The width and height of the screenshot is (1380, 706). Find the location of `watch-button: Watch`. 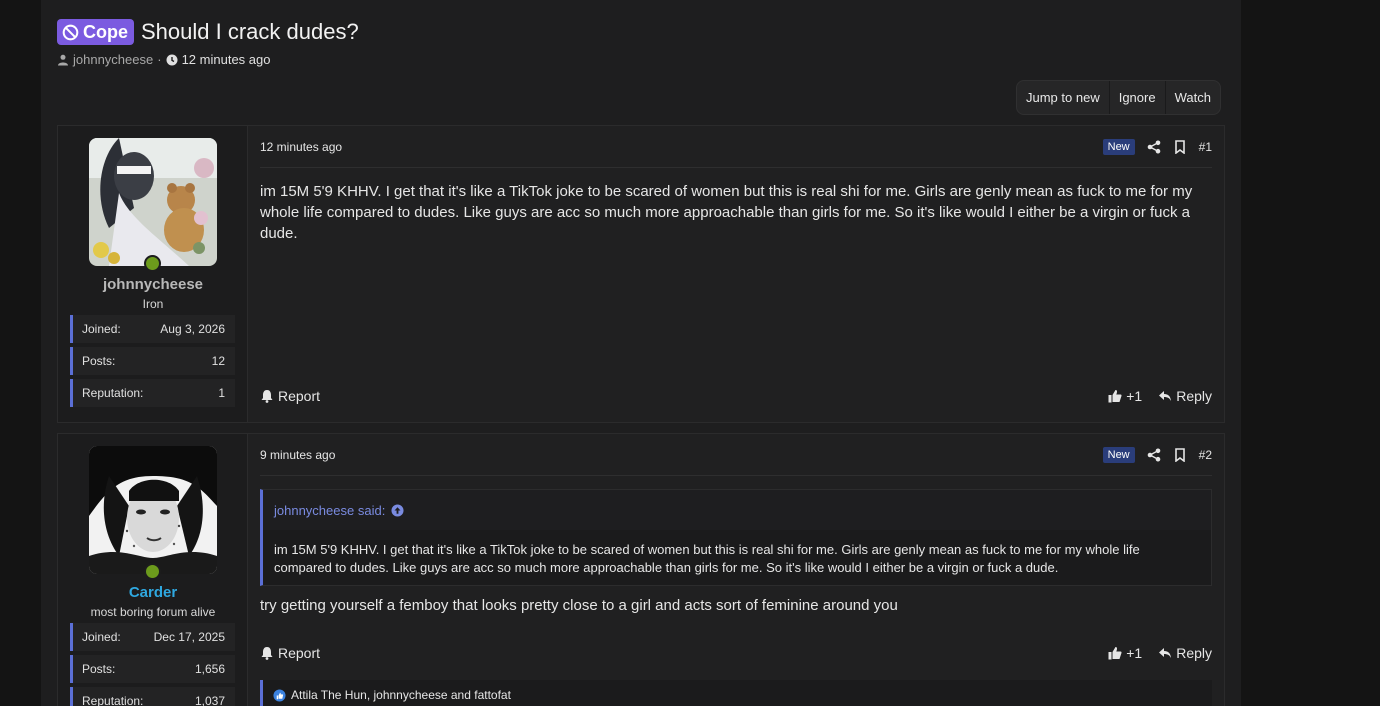

watch-button: Watch is located at coordinates (1192, 97).